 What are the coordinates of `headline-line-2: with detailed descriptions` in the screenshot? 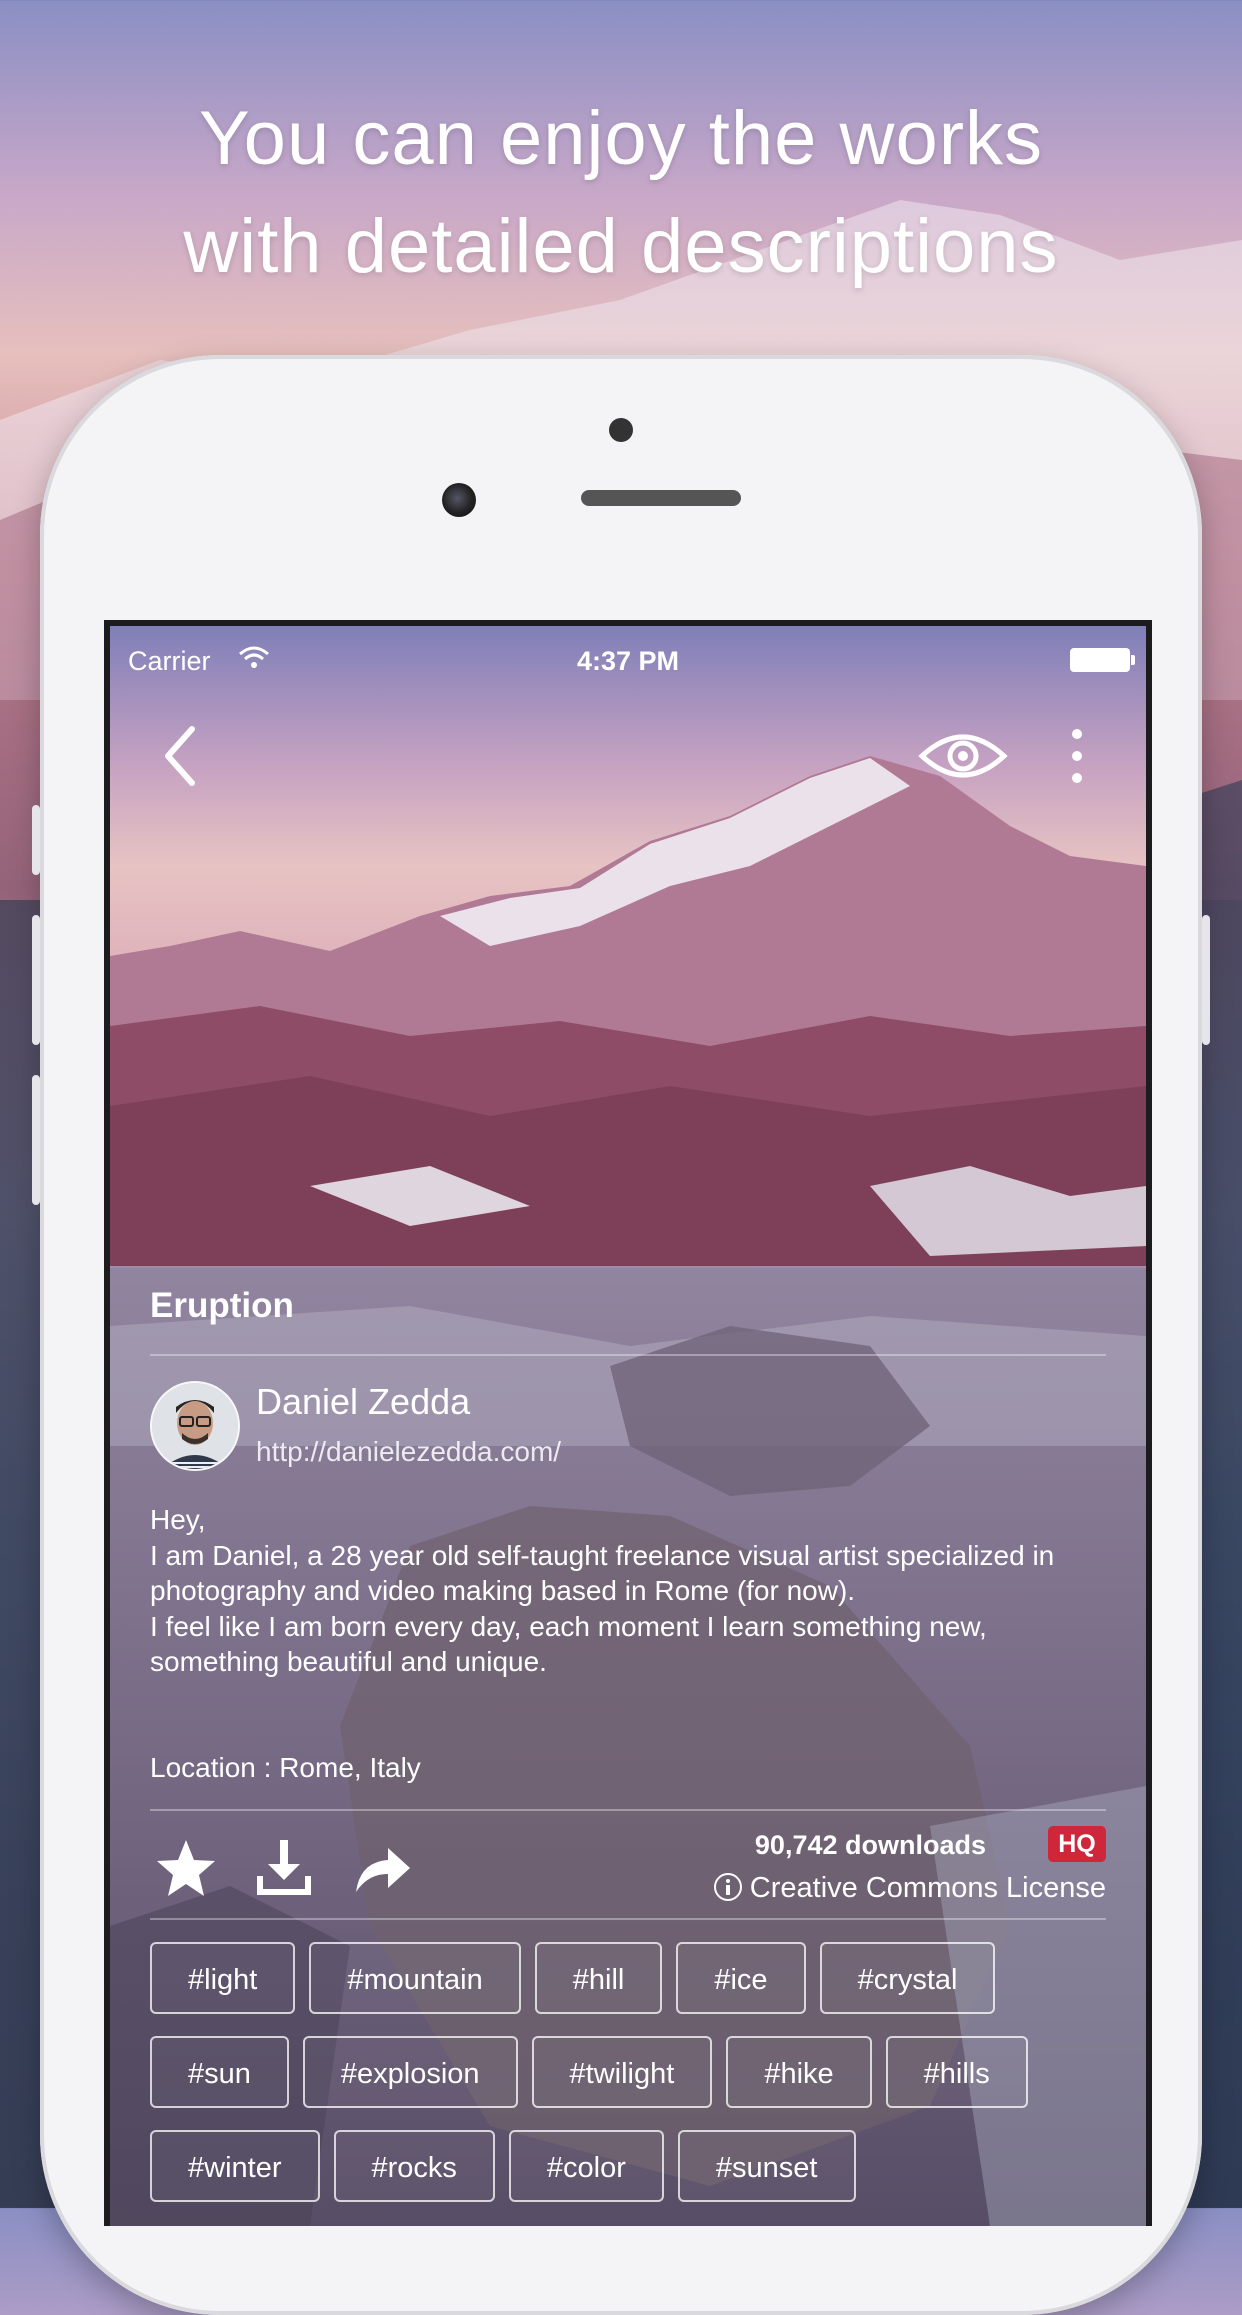 It's located at (621, 246).